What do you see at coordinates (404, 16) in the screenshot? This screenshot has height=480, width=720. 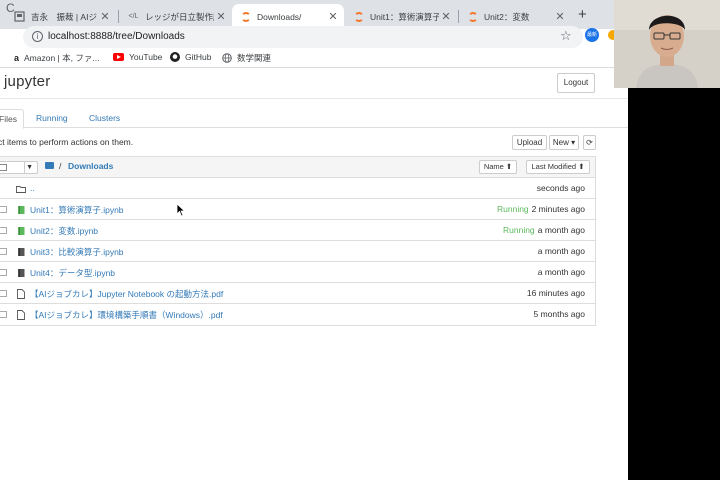 I see `tab-title: Unit1：算術演算子` at bounding box center [404, 16].